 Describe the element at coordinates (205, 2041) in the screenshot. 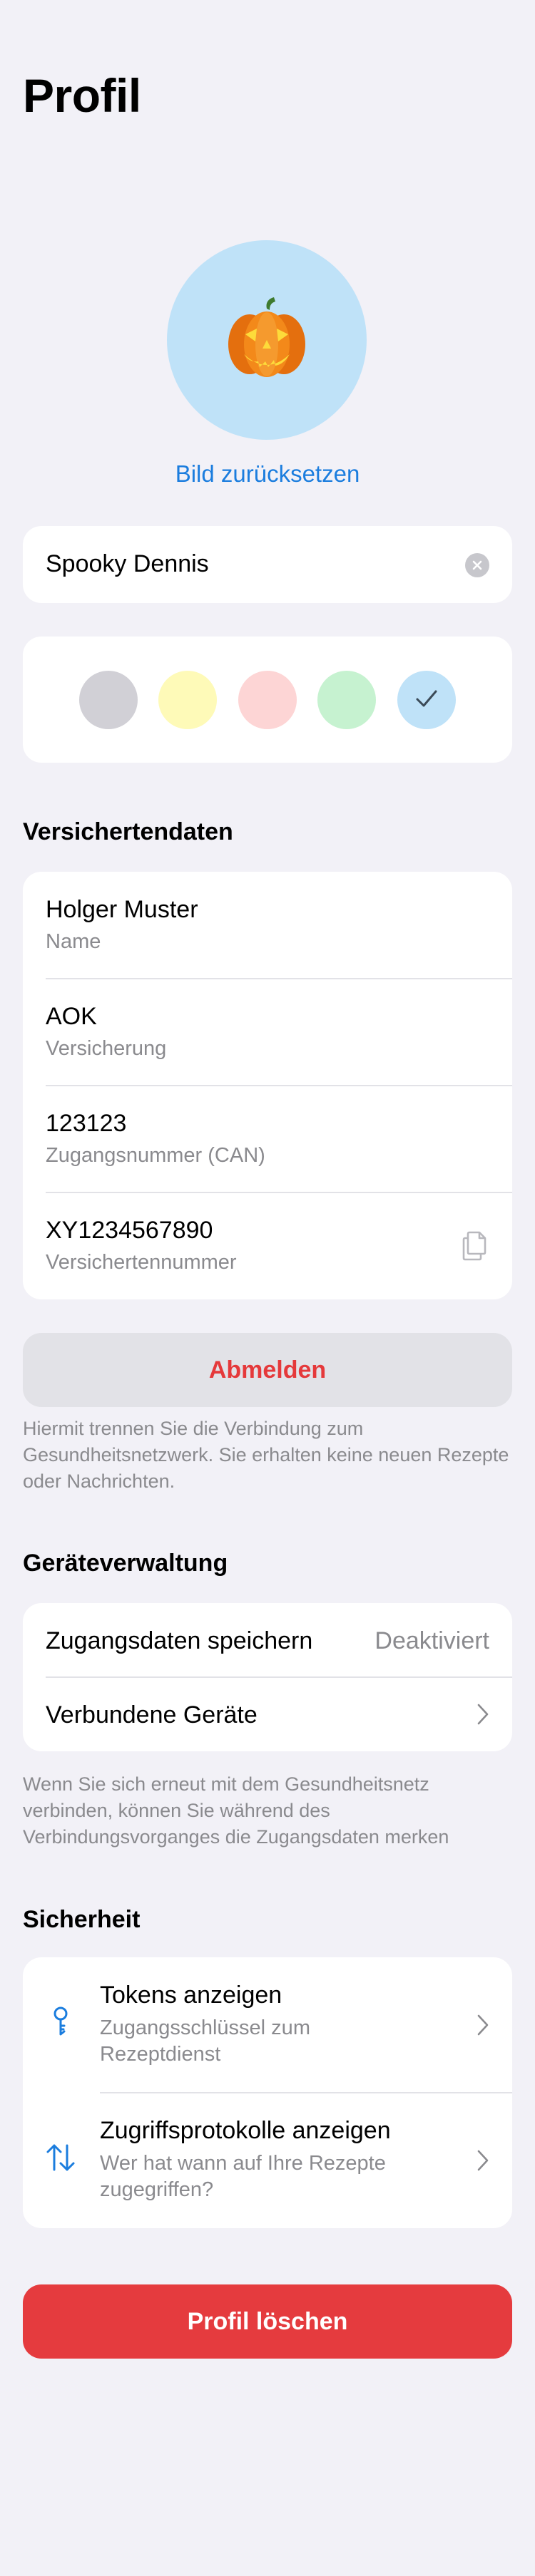

I see `show-tokens-subtitle: Zugangsschlüssel zum Rezeptdienst` at that location.